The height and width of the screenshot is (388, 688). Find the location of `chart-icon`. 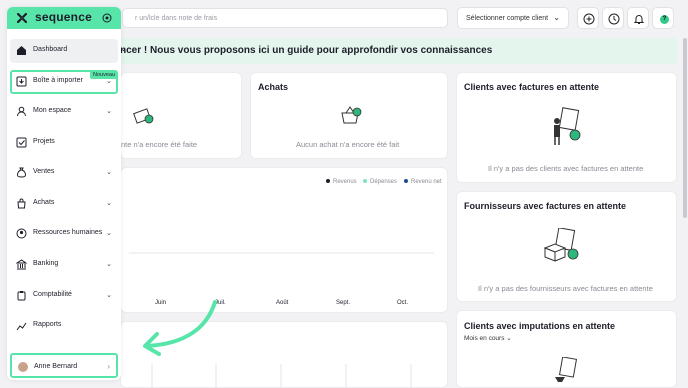

chart-icon is located at coordinates (21, 326).